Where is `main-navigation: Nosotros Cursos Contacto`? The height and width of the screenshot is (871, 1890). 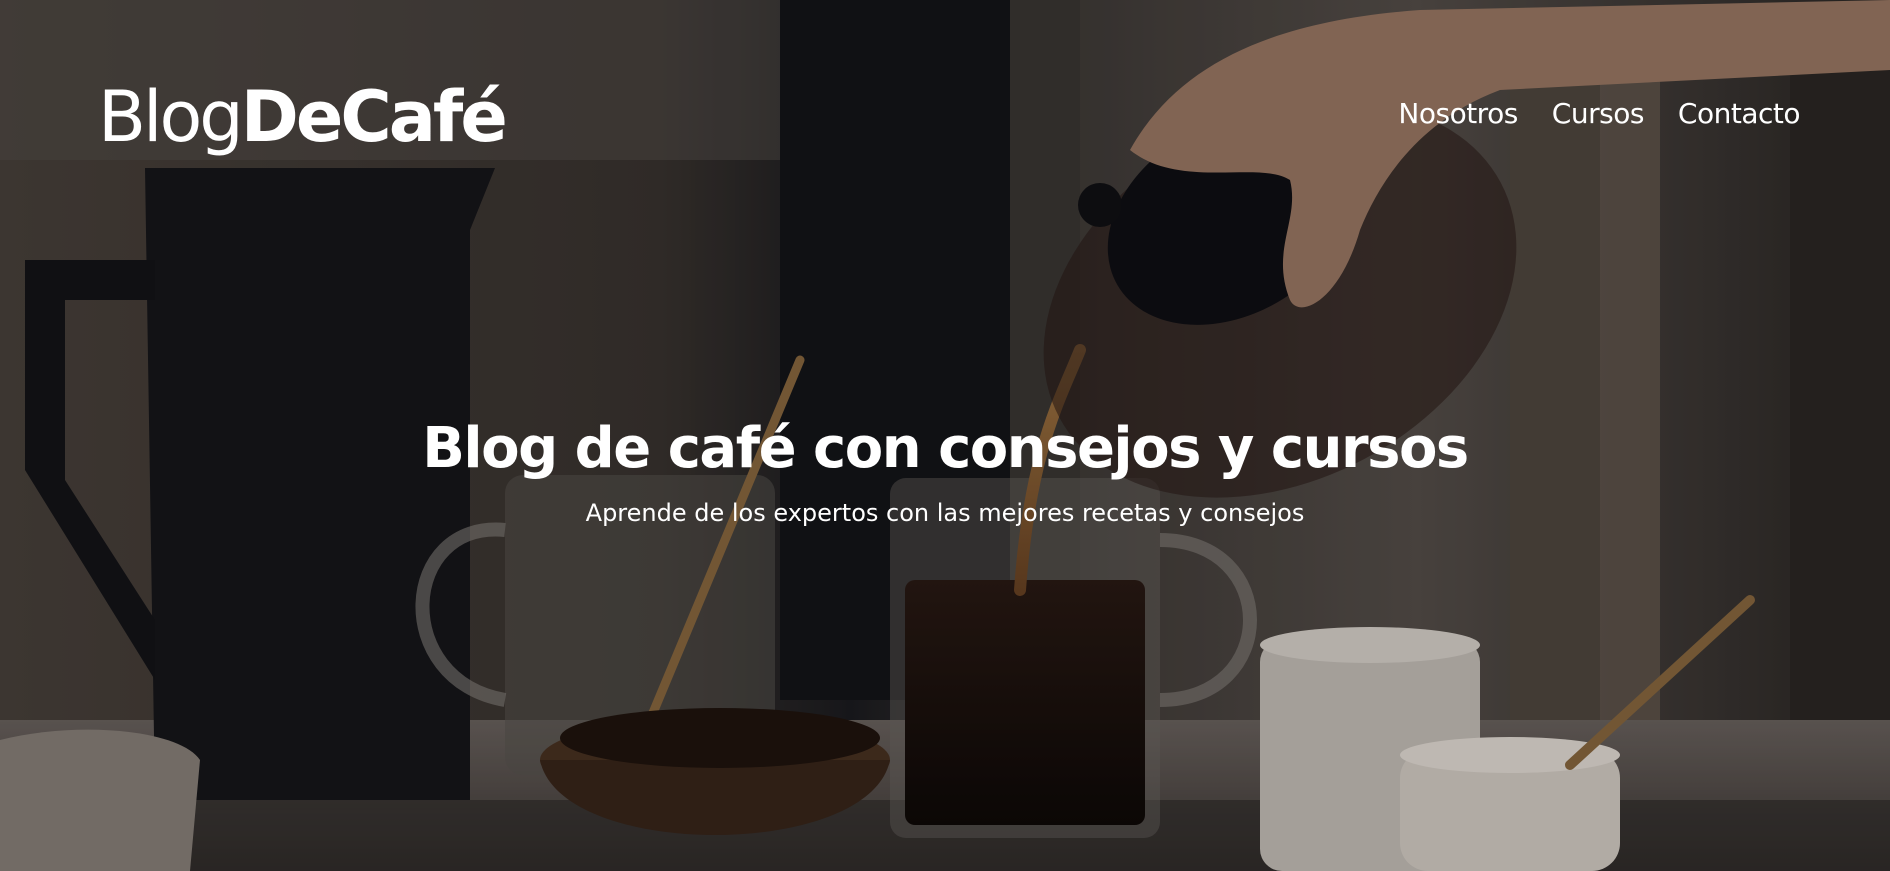 main-navigation: Nosotros Cursos Contacto is located at coordinates (1599, 114).